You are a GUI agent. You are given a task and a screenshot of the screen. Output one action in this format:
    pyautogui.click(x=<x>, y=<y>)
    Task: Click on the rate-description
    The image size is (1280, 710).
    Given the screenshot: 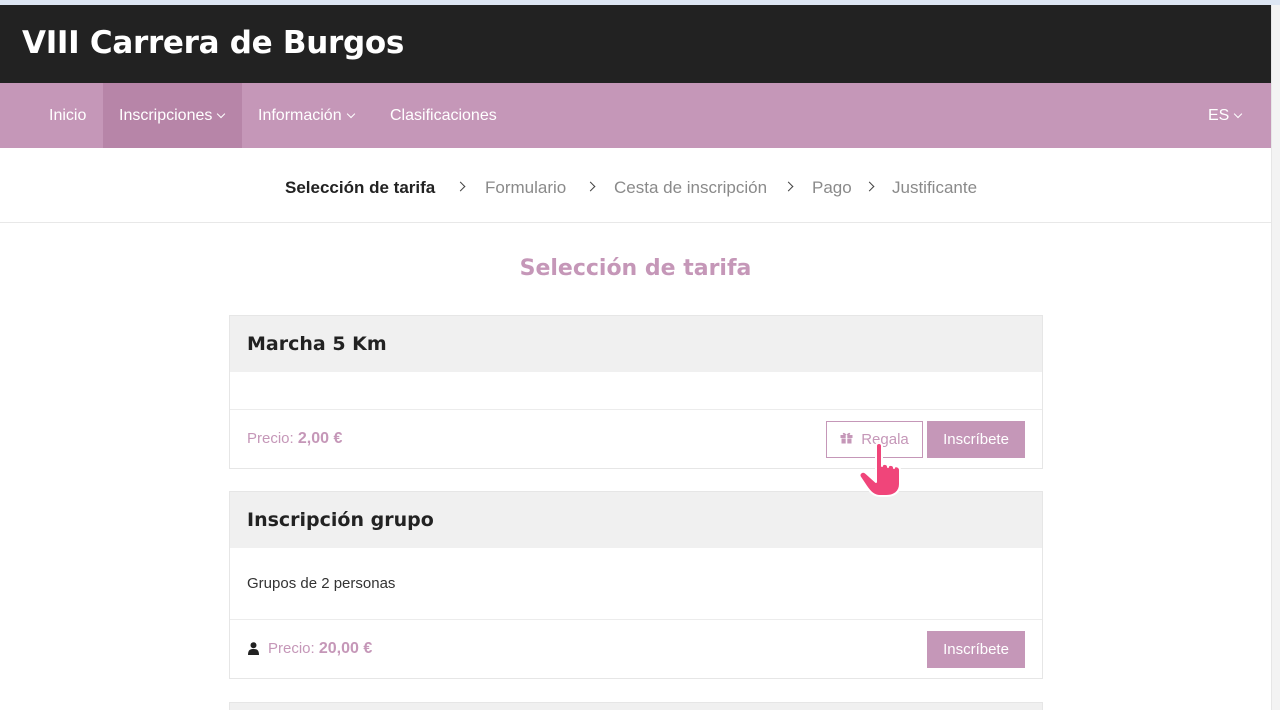 What is the action you would take?
    pyautogui.click(x=636, y=391)
    